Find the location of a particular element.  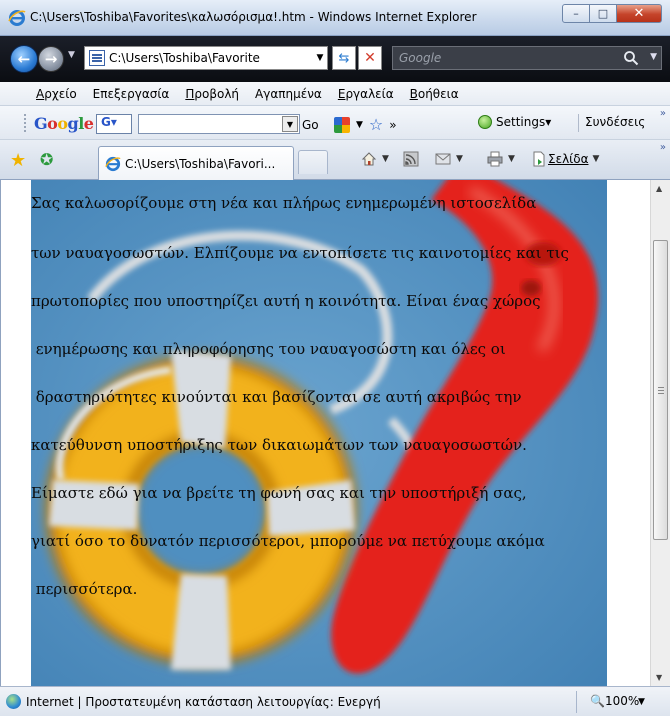

add-favorite-icon: ✪ is located at coordinates (46, 159).